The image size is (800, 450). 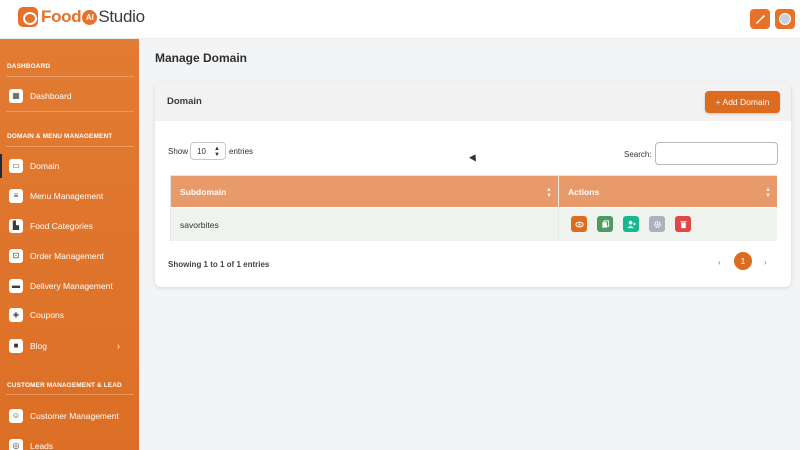 What do you see at coordinates (60, 136) in the screenshot?
I see `sidebar-section-domain-menu: DOMAIN & MENU MANAGEMENT` at bounding box center [60, 136].